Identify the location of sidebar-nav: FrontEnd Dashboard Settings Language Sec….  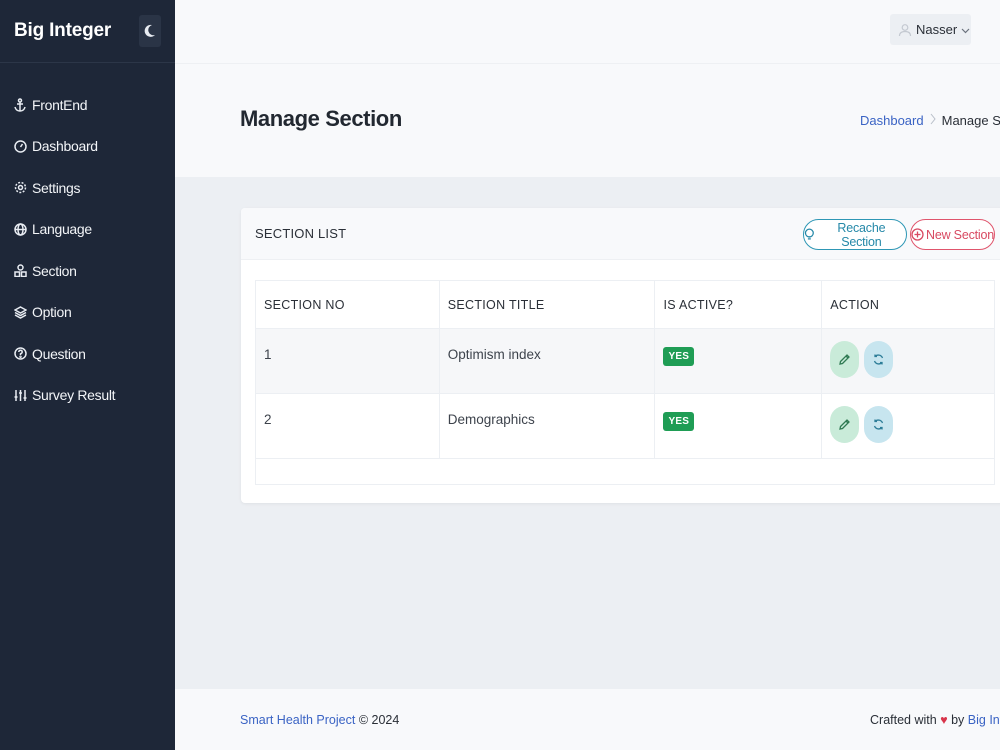
(87, 239).